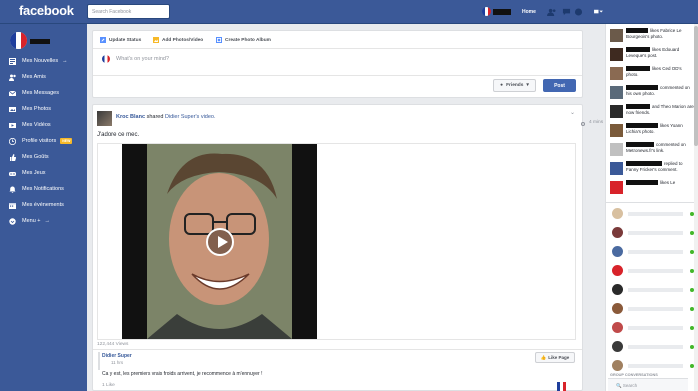 The image size is (698, 391). I want to click on sidebar-item-menu: Menu + →, so click(29, 221).